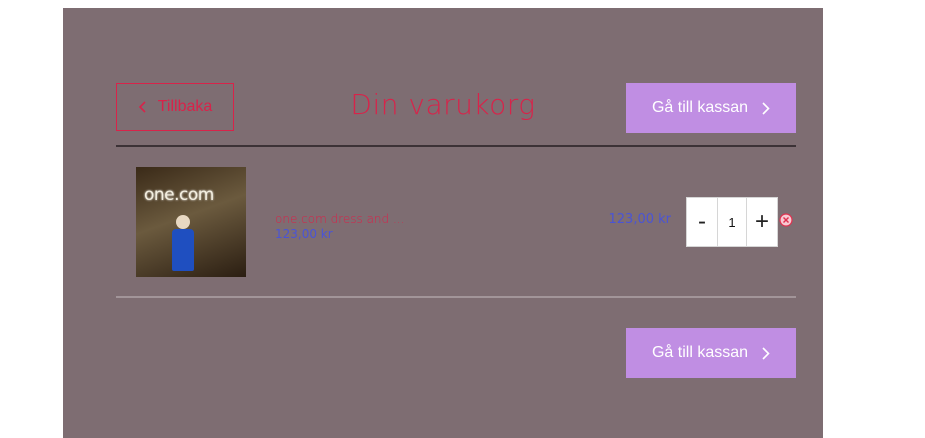  Describe the element at coordinates (640, 219) in the screenshot. I see `line-total: 123,00 kr` at that location.